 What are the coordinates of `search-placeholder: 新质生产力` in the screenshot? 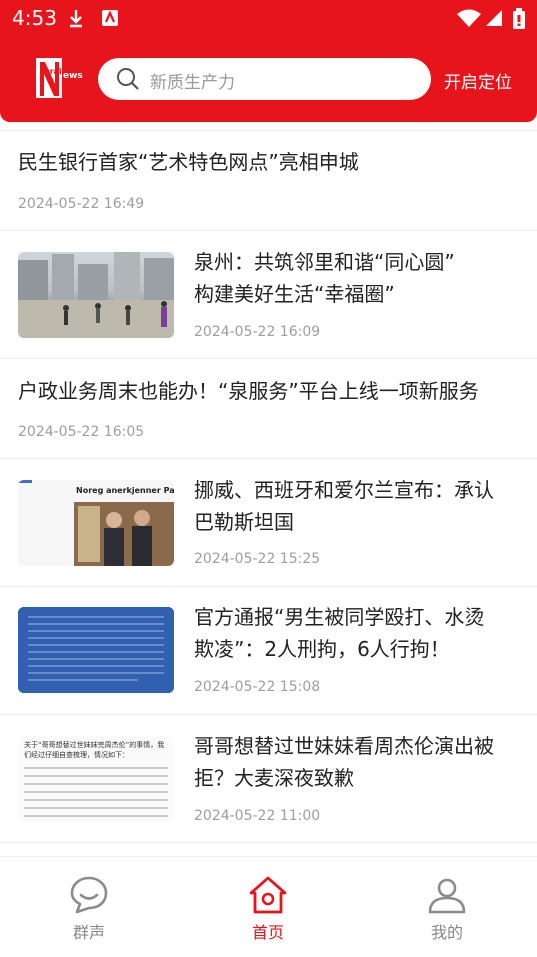 It's located at (192, 83).